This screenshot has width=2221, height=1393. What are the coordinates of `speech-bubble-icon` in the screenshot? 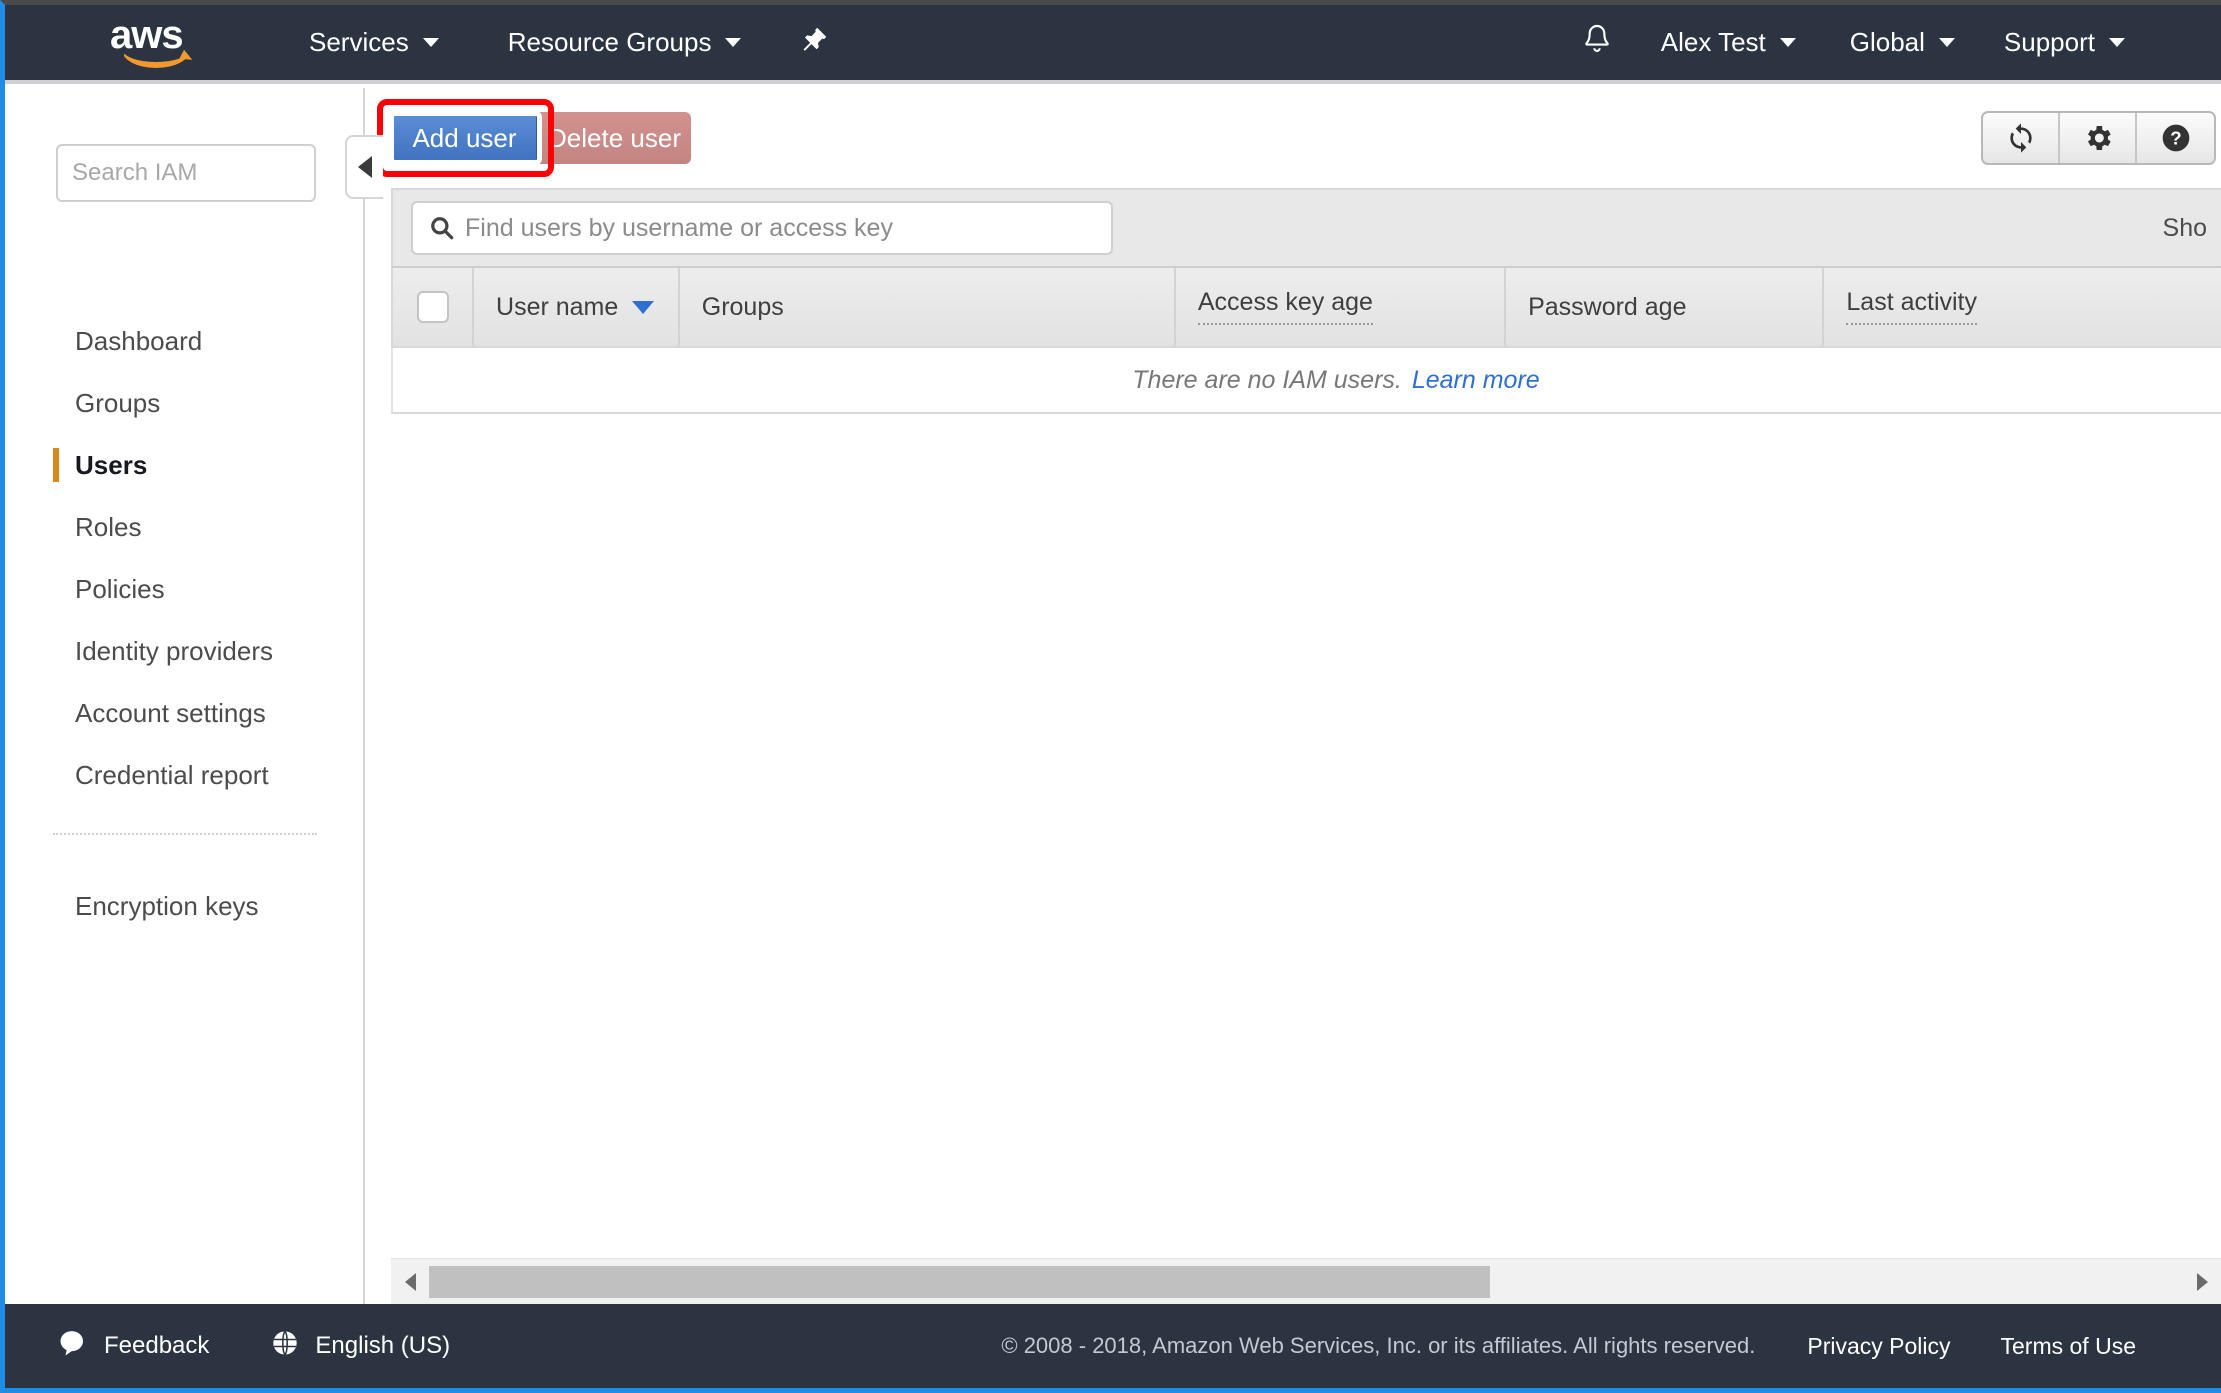 It's located at (73, 1346).